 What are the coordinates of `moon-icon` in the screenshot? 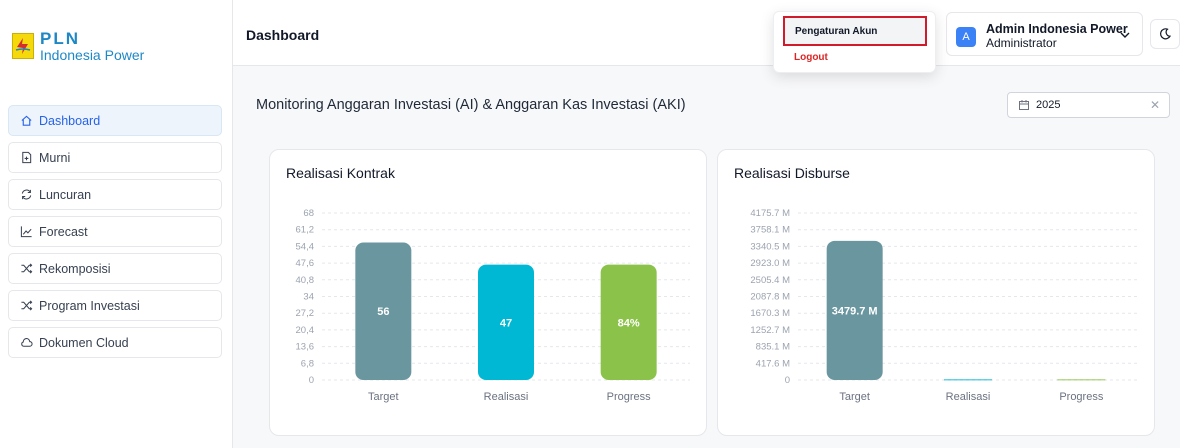 It's located at (1165, 34).